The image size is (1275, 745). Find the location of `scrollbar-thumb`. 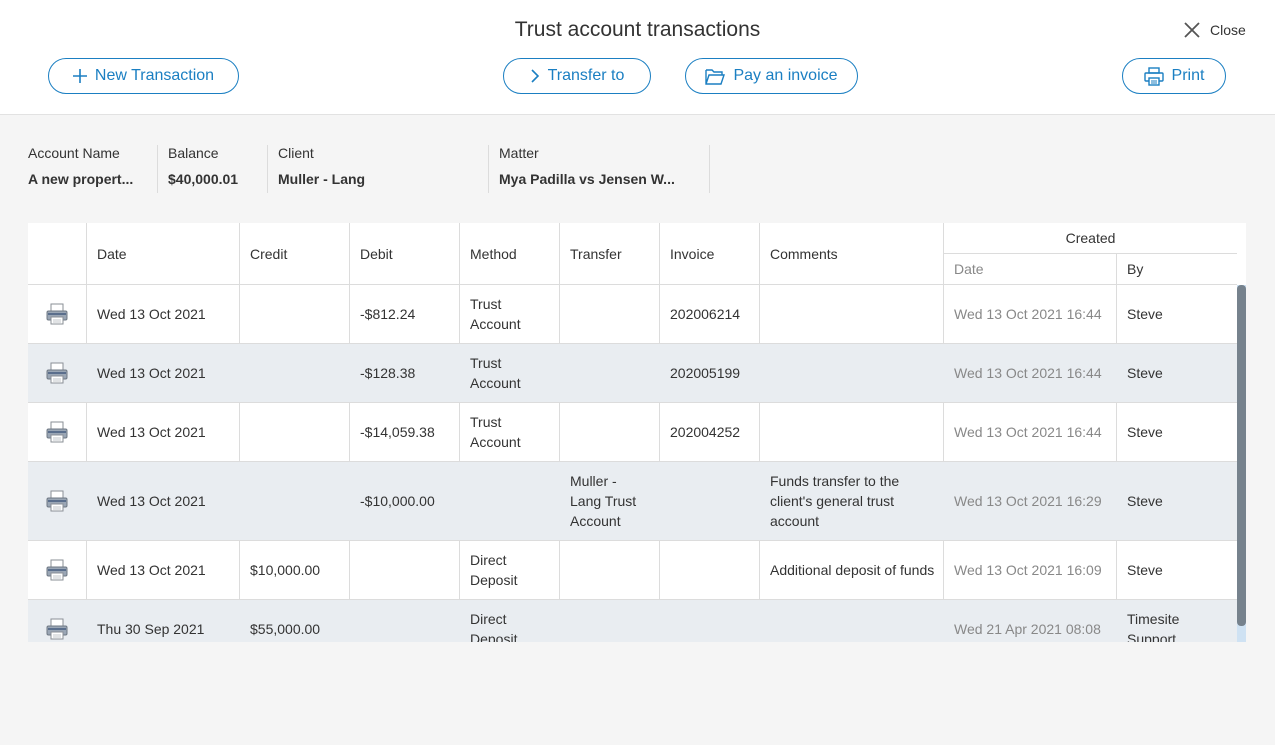

scrollbar-thumb is located at coordinates (1241, 455).